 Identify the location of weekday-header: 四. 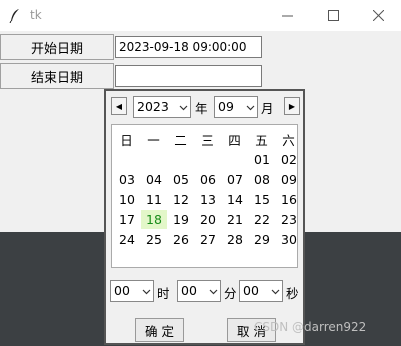
(234, 140).